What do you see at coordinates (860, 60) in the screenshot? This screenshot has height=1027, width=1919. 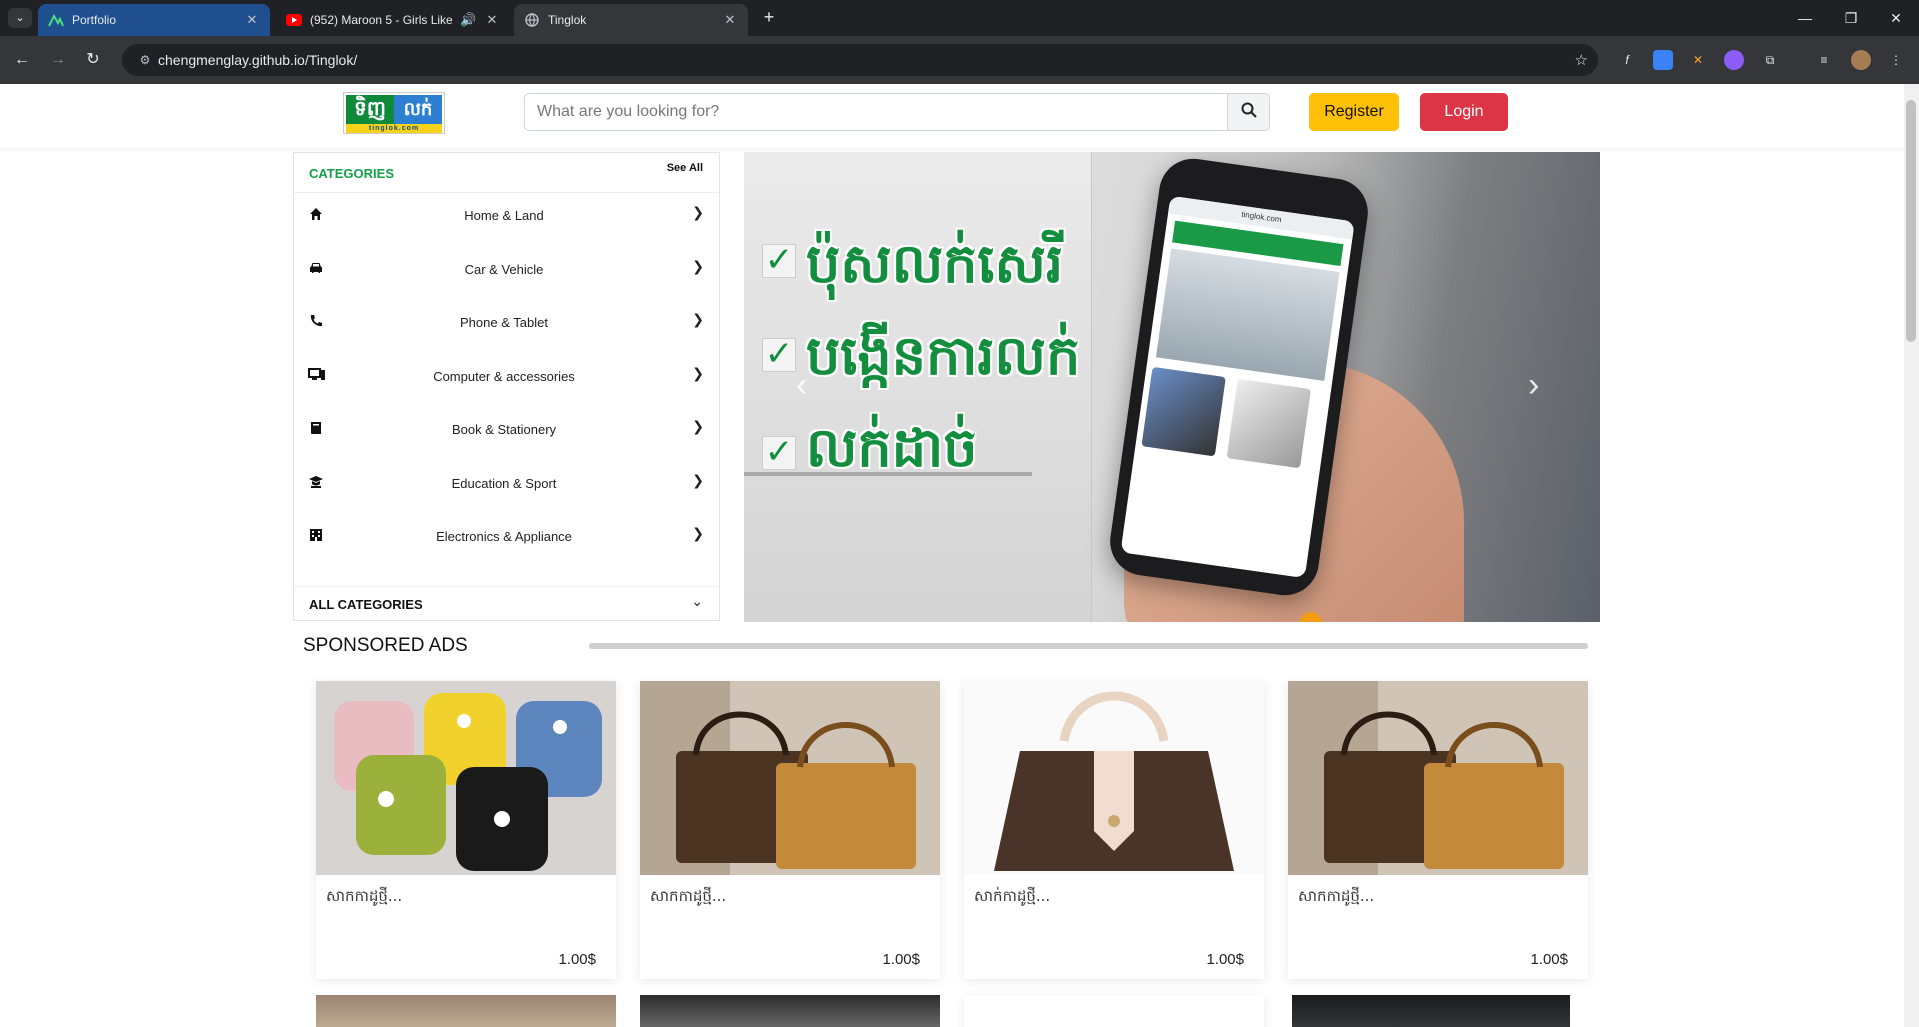 I see `address-bar: ⚙ chengmenglay.github.io/Tinglok/ ☆` at bounding box center [860, 60].